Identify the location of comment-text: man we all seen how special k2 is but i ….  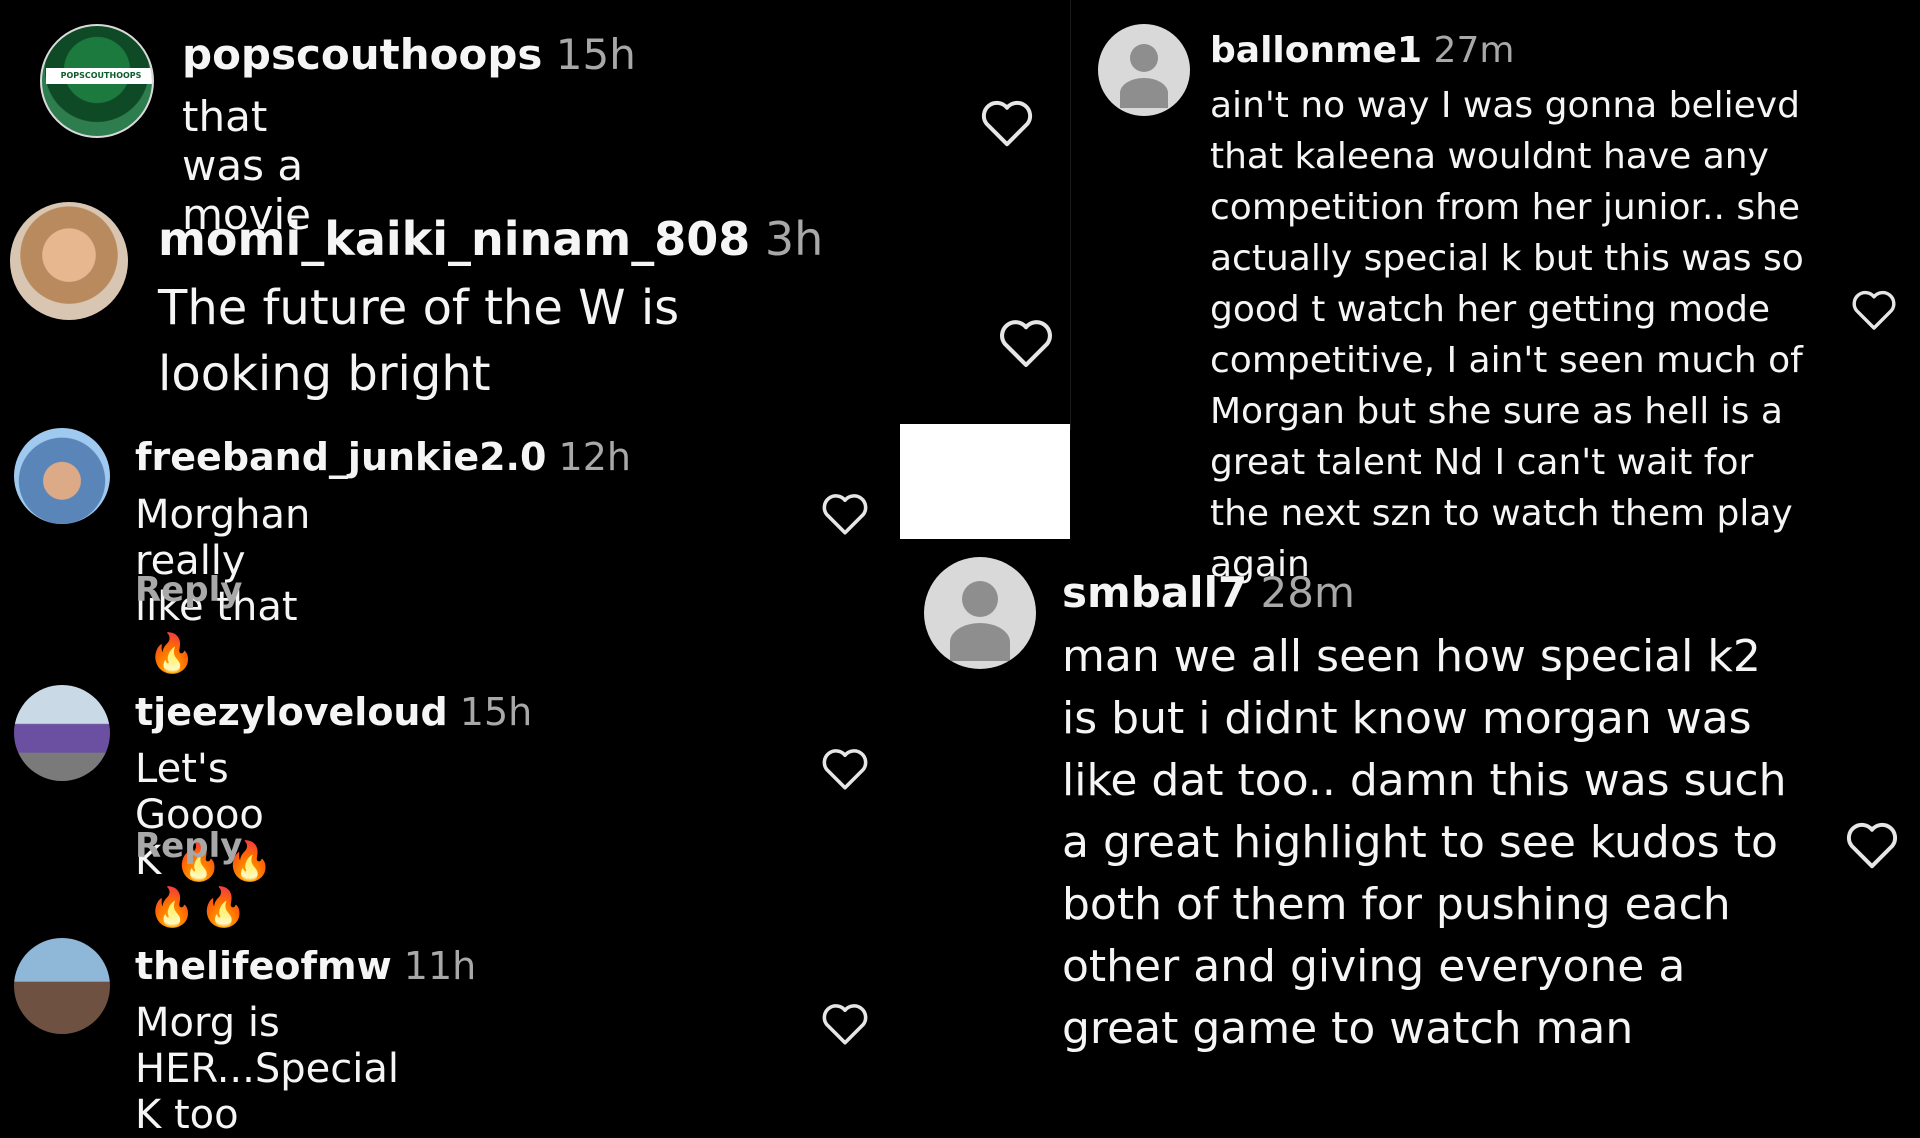
(1424, 842).